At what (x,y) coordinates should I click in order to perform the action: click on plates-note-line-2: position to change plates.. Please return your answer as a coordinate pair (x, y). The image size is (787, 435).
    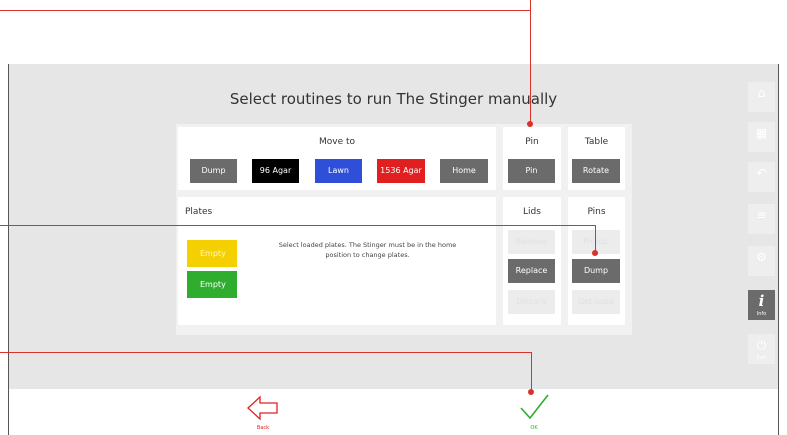
    Looking at the image, I should click on (367, 255).